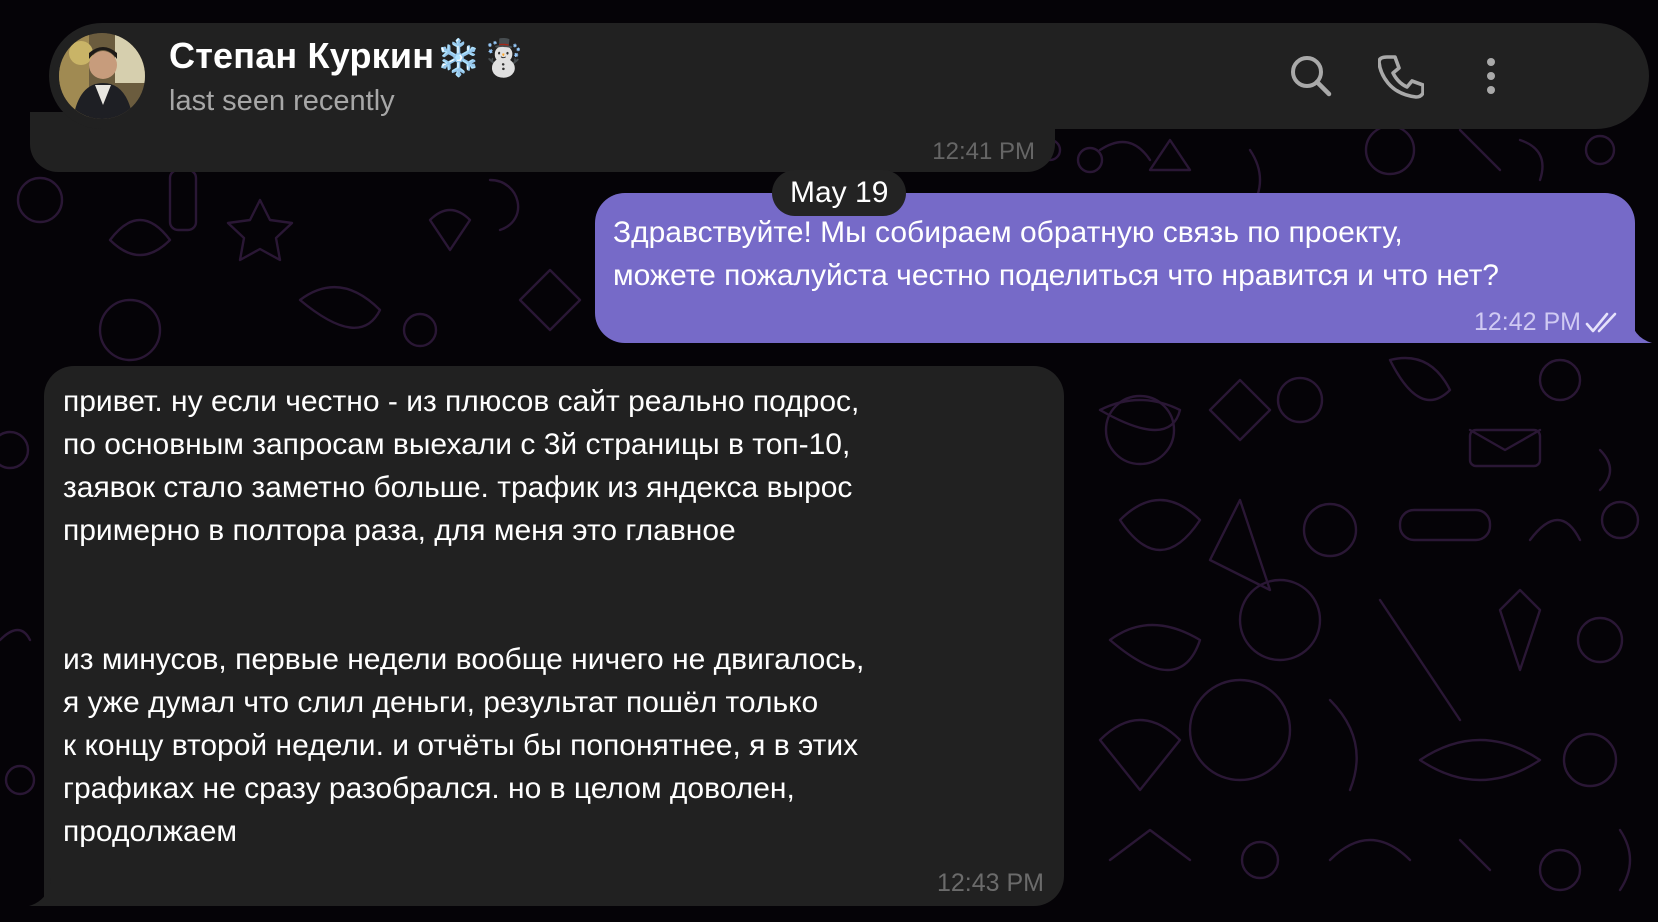  What do you see at coordinates (1527, 322) in the screenshot?
I see `outgoing-message-time: 12:42 PM` at bounding box center [1527, 322].